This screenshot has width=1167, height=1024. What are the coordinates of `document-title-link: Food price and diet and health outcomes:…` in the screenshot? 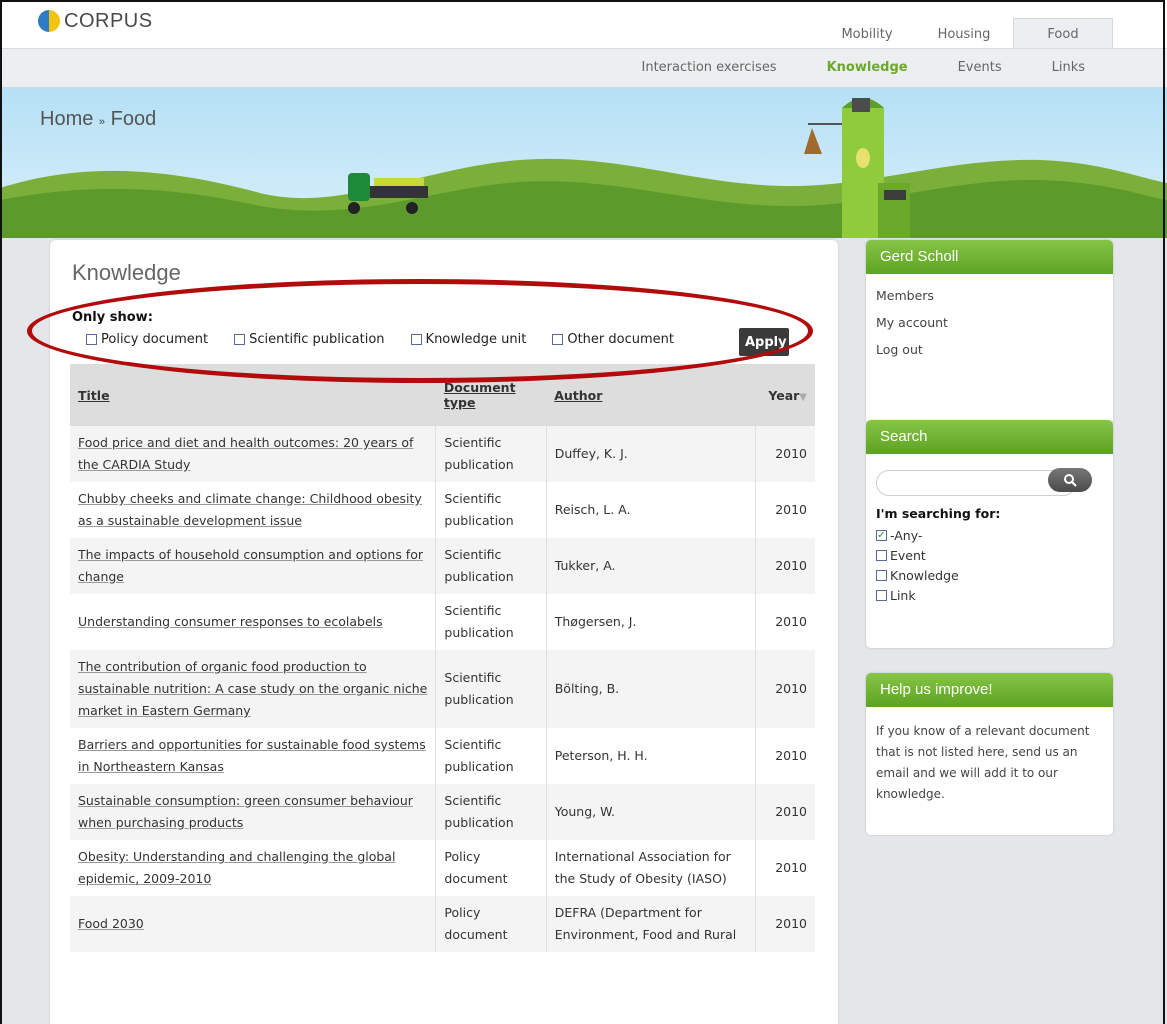 It's located at (253, 454).